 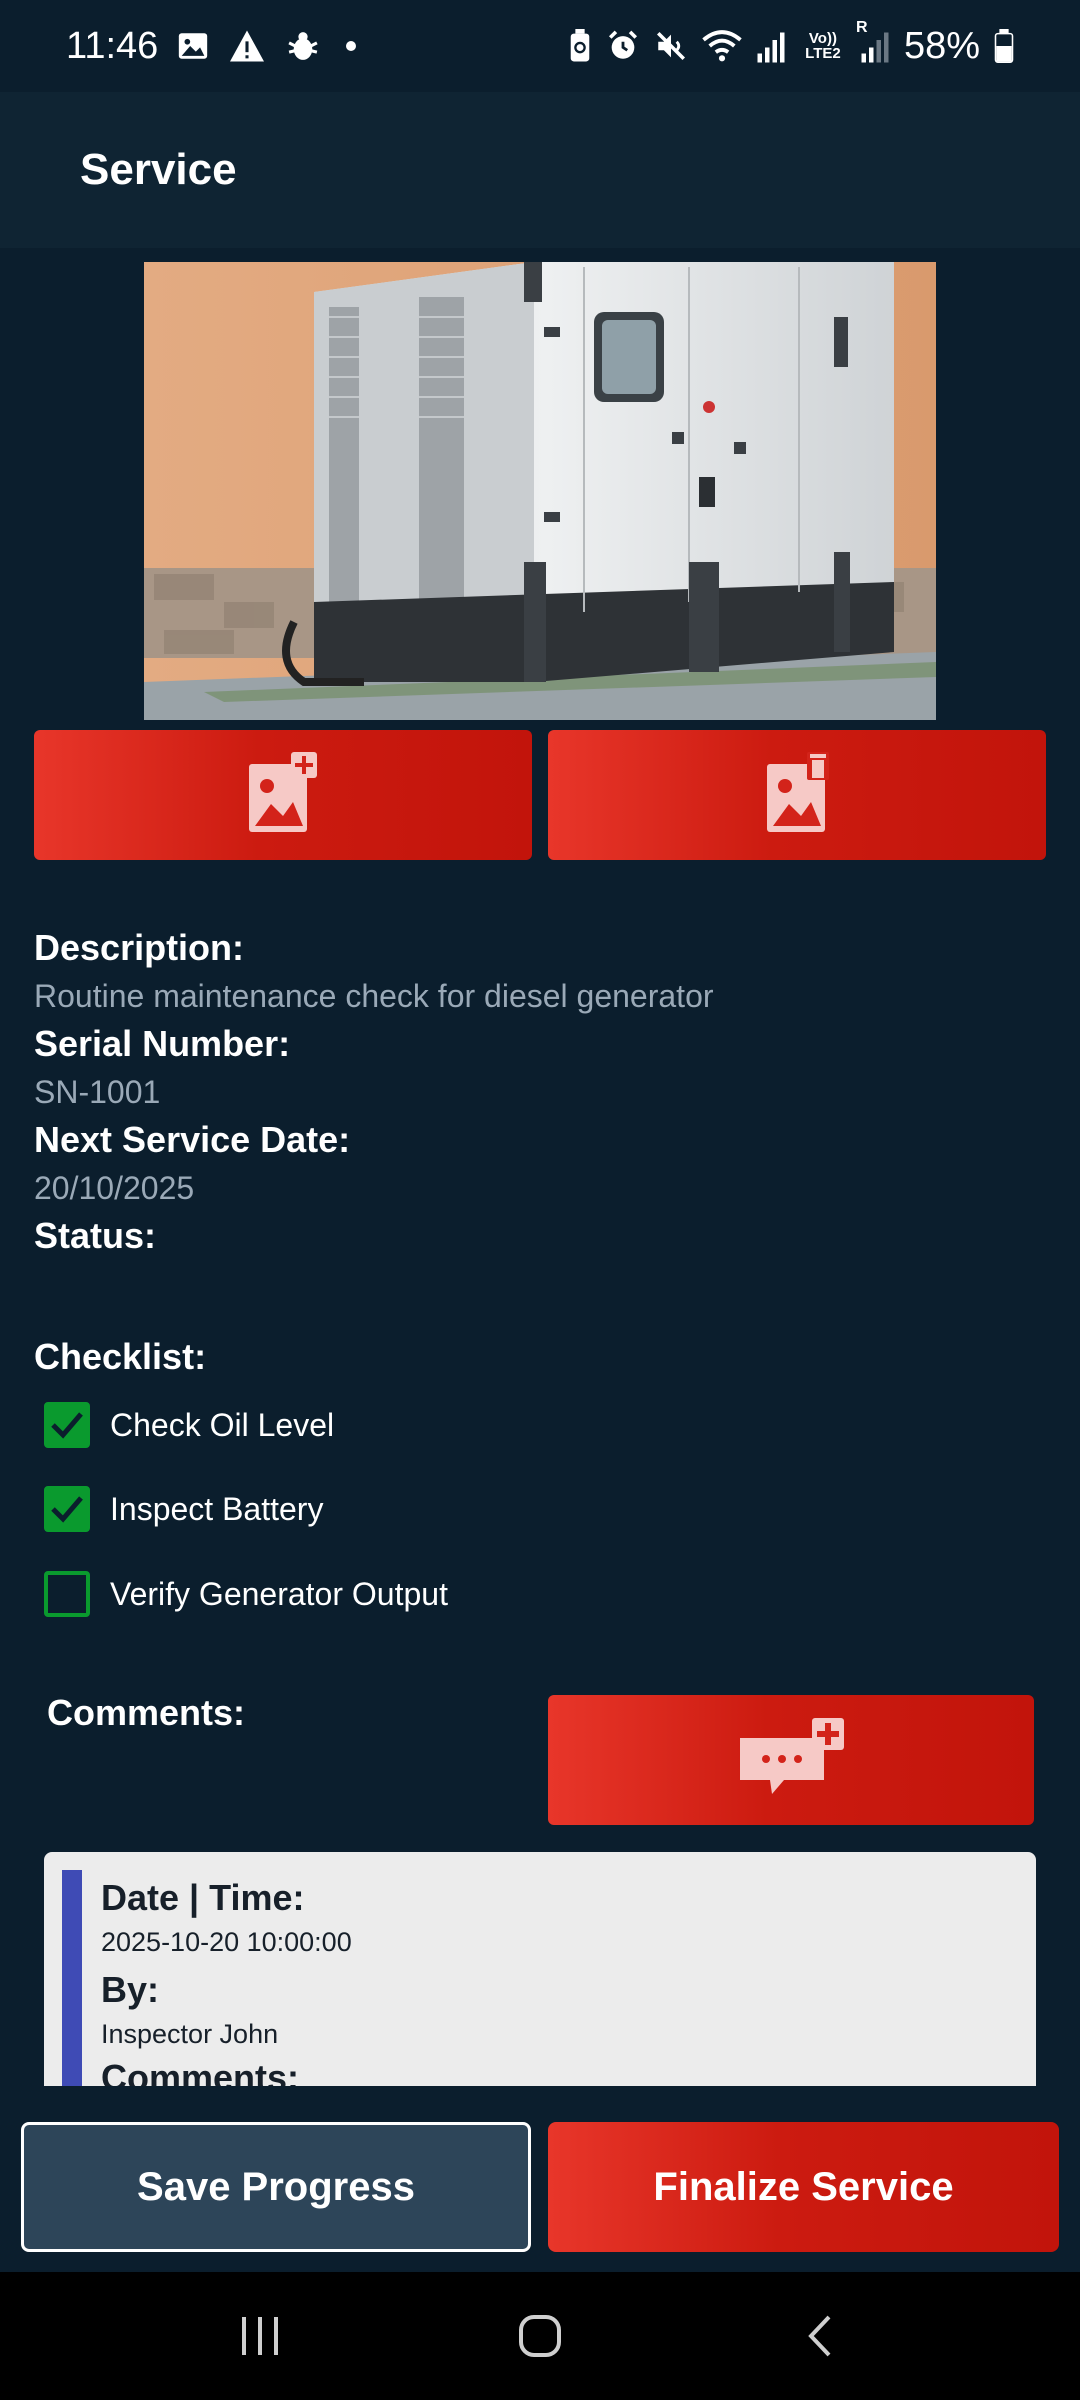 What do you see at coordinates (540, 46) in the screenshot?
I see `status-bar: 11:46 Vo)) LTE2 R 58%` at bounding box center [540, 46].